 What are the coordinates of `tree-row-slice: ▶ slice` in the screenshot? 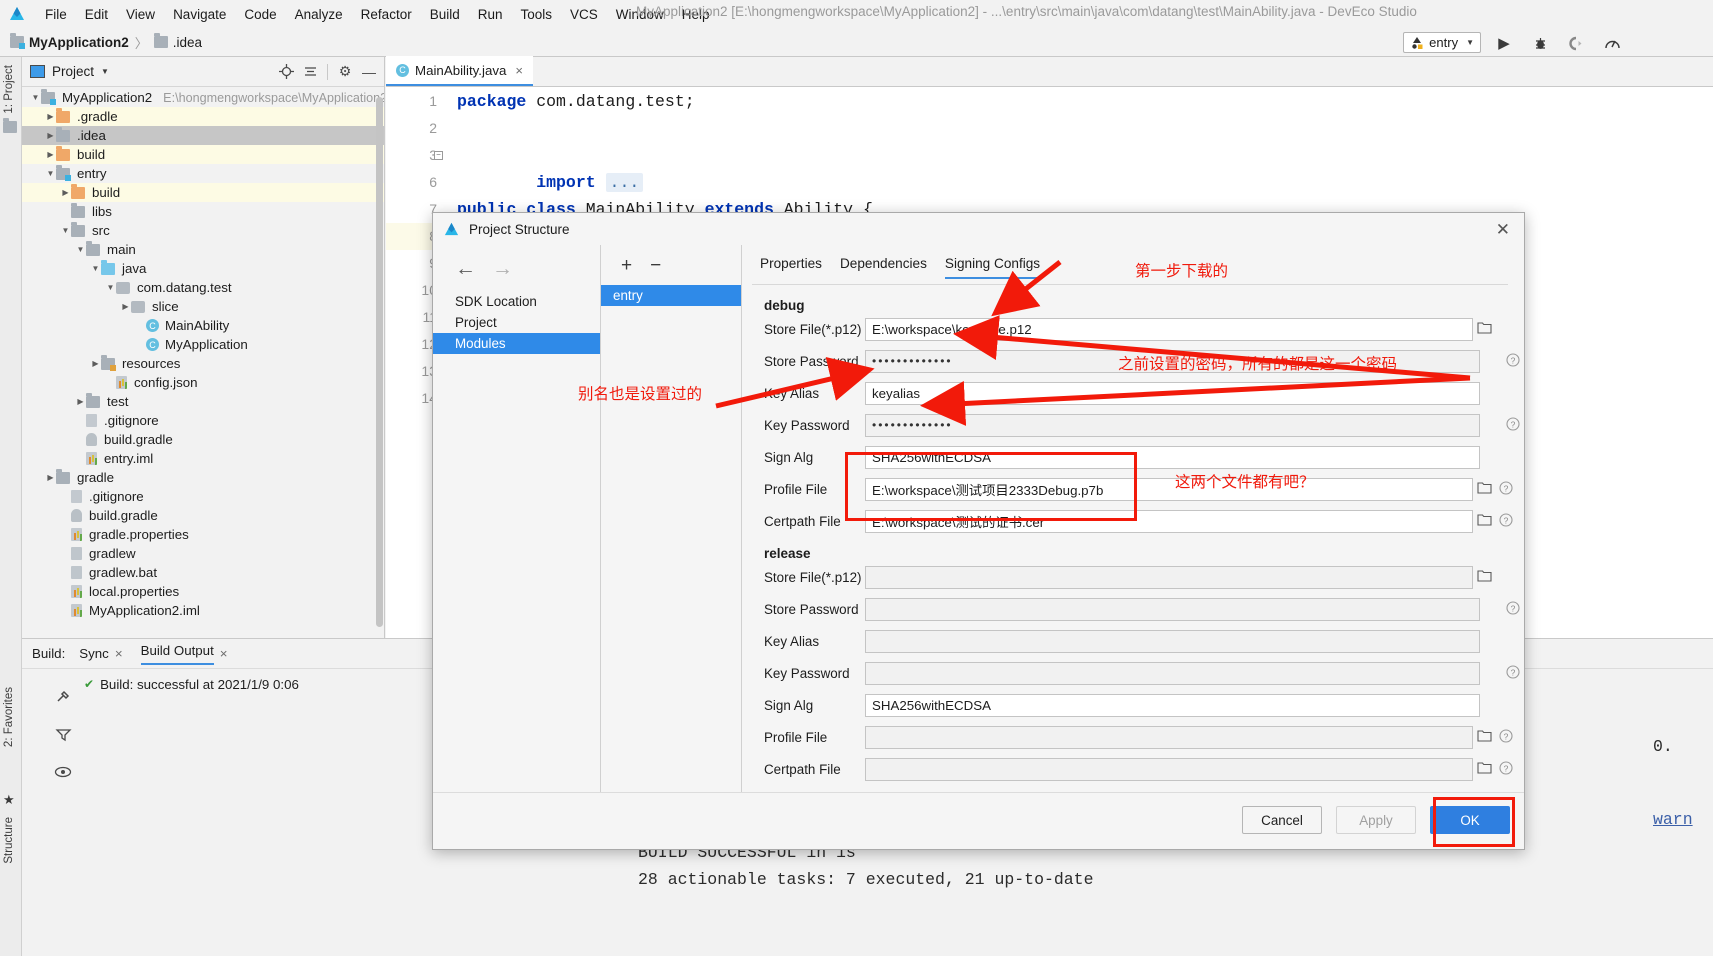 It's located at (203, 306).